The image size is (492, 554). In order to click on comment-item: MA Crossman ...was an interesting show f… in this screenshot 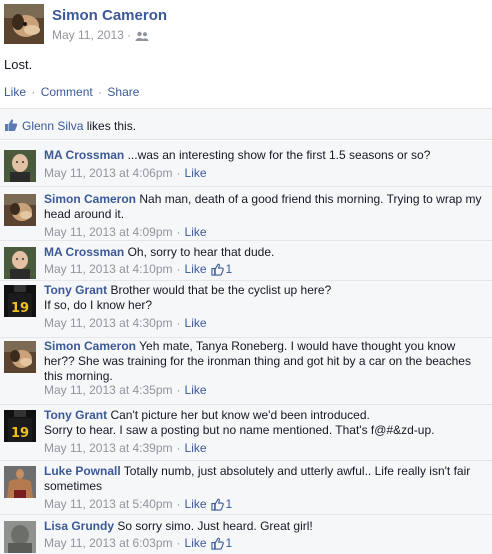, I will do `click(246, 164)`.